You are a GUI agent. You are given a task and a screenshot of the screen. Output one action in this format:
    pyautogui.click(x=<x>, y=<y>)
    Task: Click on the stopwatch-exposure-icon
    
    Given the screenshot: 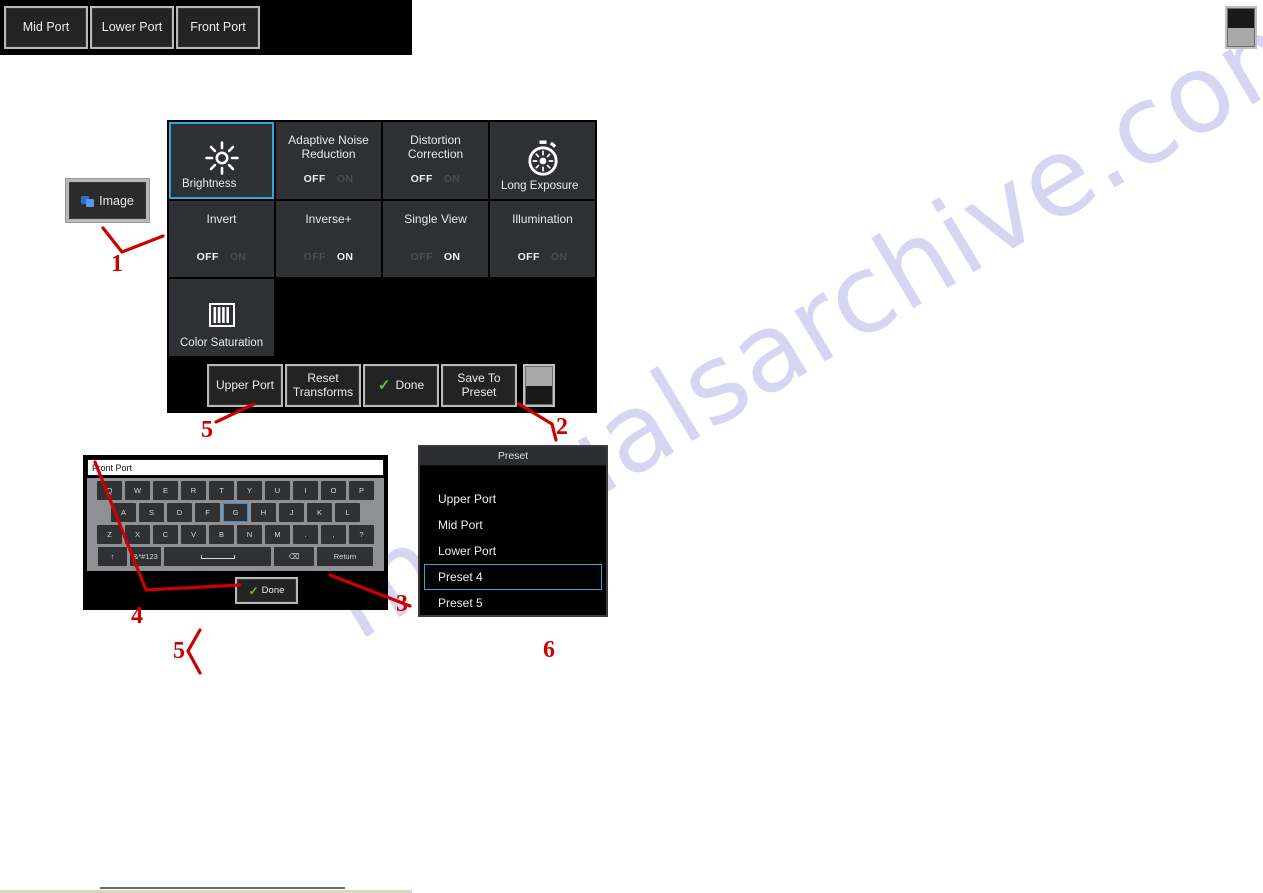 What is the action you would take?
    pyautogui.click(x=543, y=158)
    